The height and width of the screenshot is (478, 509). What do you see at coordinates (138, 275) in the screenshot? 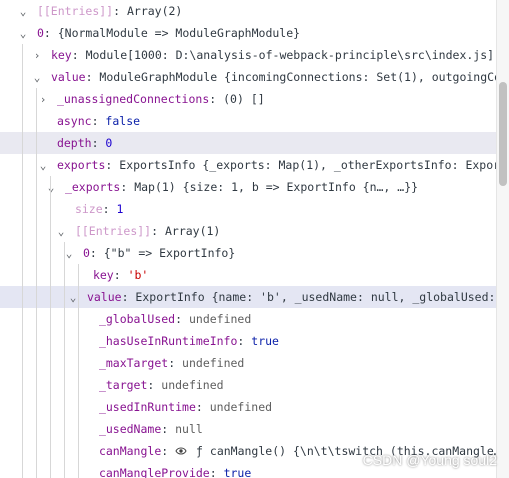
I see `row-value: 'b'` at bounding box center [138, 275].